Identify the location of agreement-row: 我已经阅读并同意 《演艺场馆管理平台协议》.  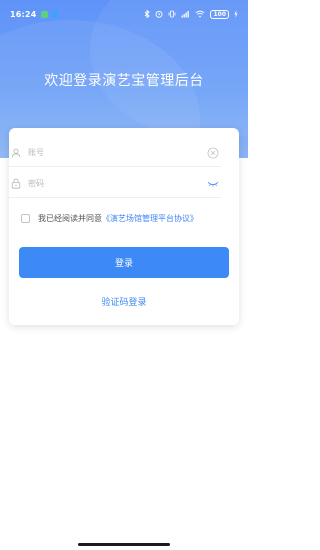
(109, 218).